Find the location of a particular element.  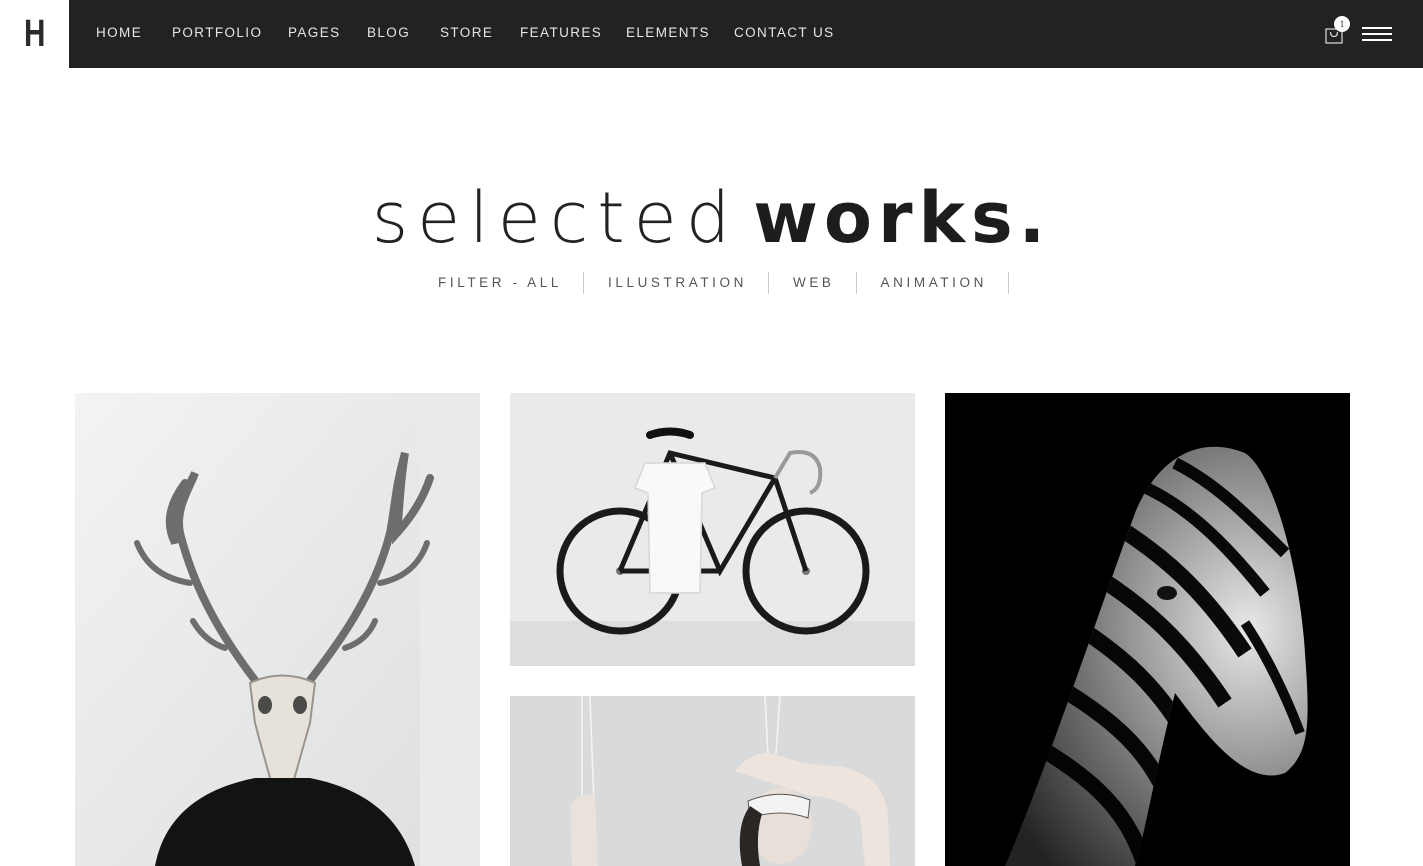

page-title: selected works. is located at coordinates (711, 217).